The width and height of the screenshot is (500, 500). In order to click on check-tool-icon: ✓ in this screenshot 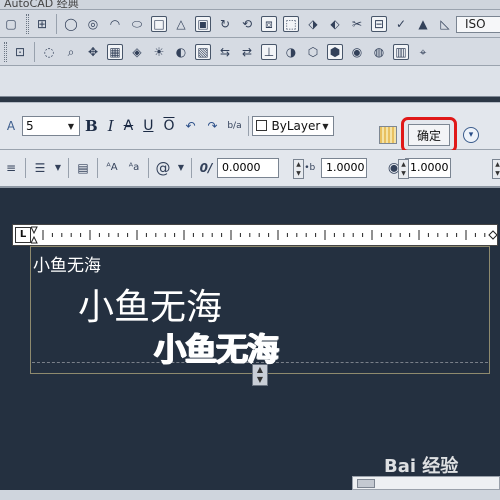, I will do `click(401, 24)`.